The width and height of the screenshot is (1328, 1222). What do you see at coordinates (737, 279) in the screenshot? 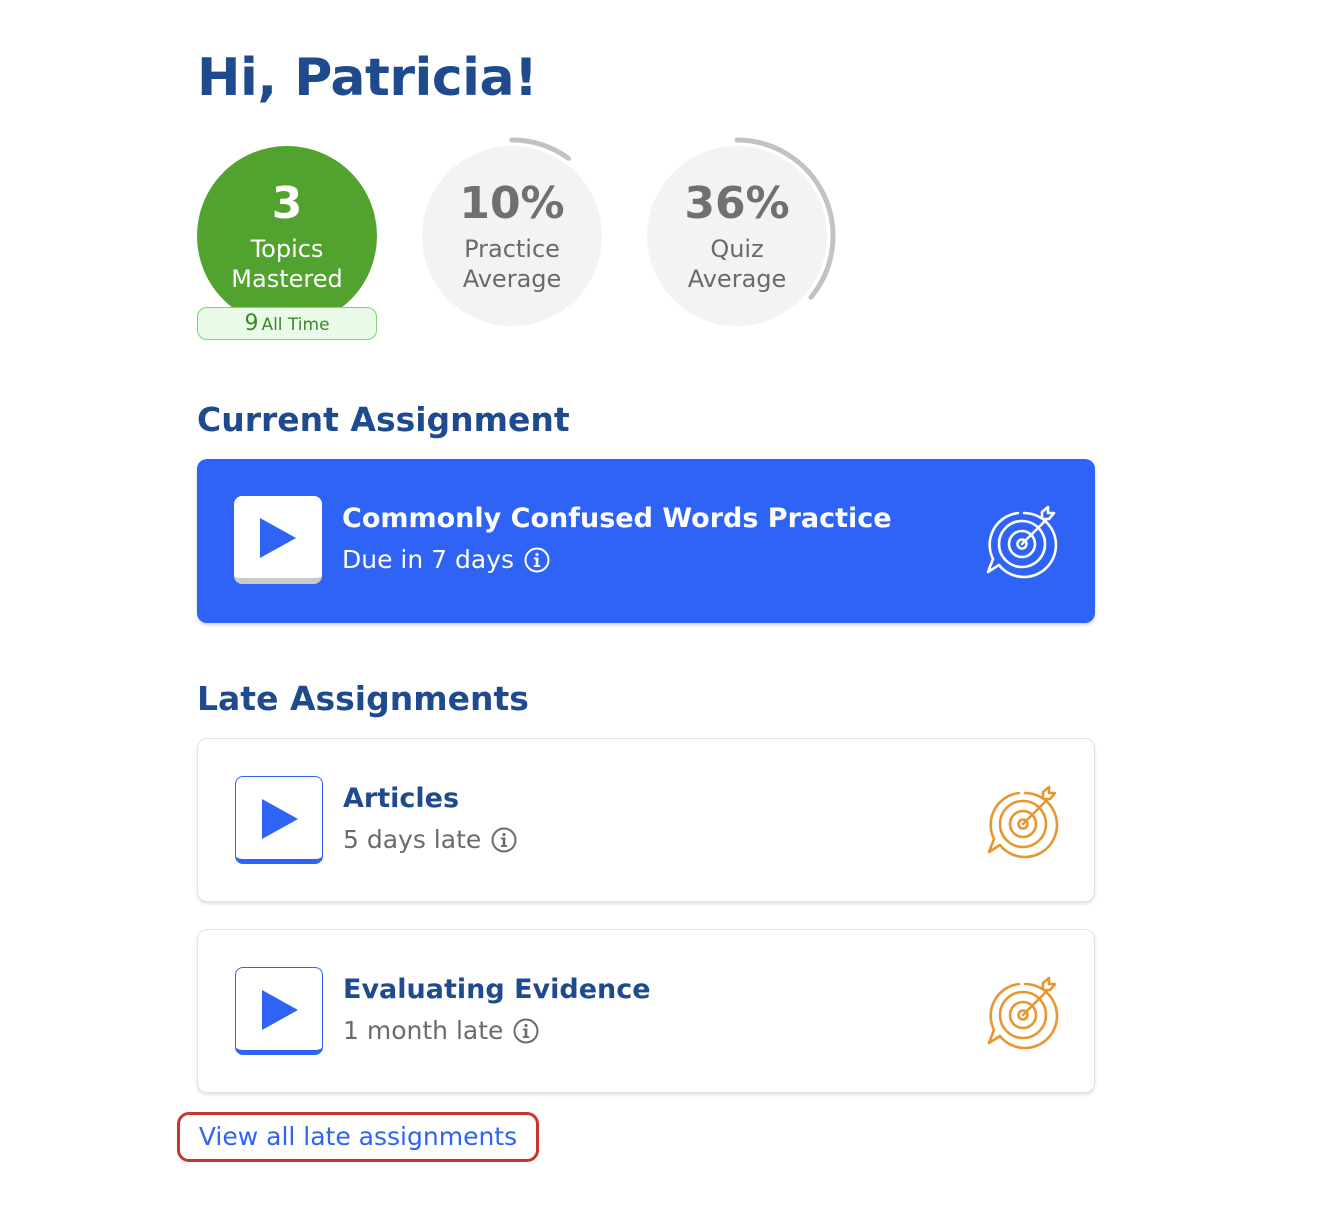
I see `quiz-average-label-line2: Average` at bounding box center [737, 279].